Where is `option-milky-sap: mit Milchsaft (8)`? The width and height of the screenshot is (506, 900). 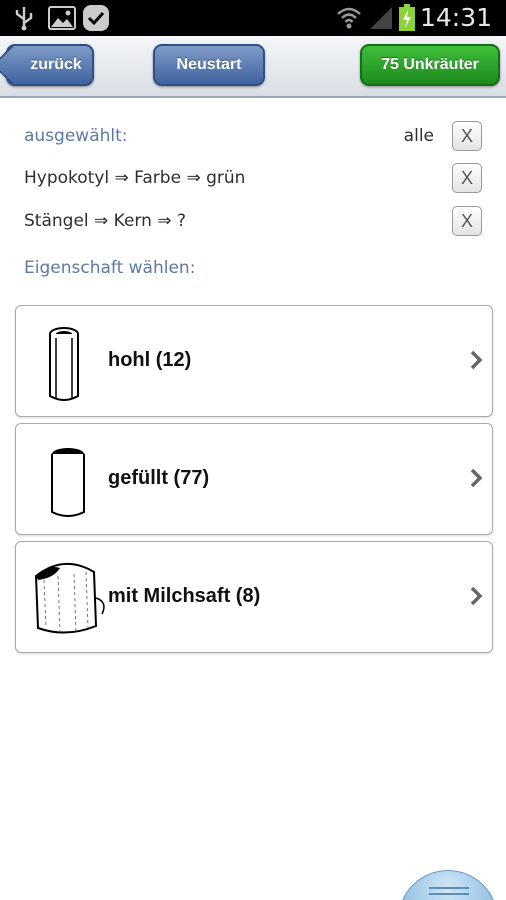
option-milky-sap: mit Milchsaft (8) is located at coordinates (254, 597).